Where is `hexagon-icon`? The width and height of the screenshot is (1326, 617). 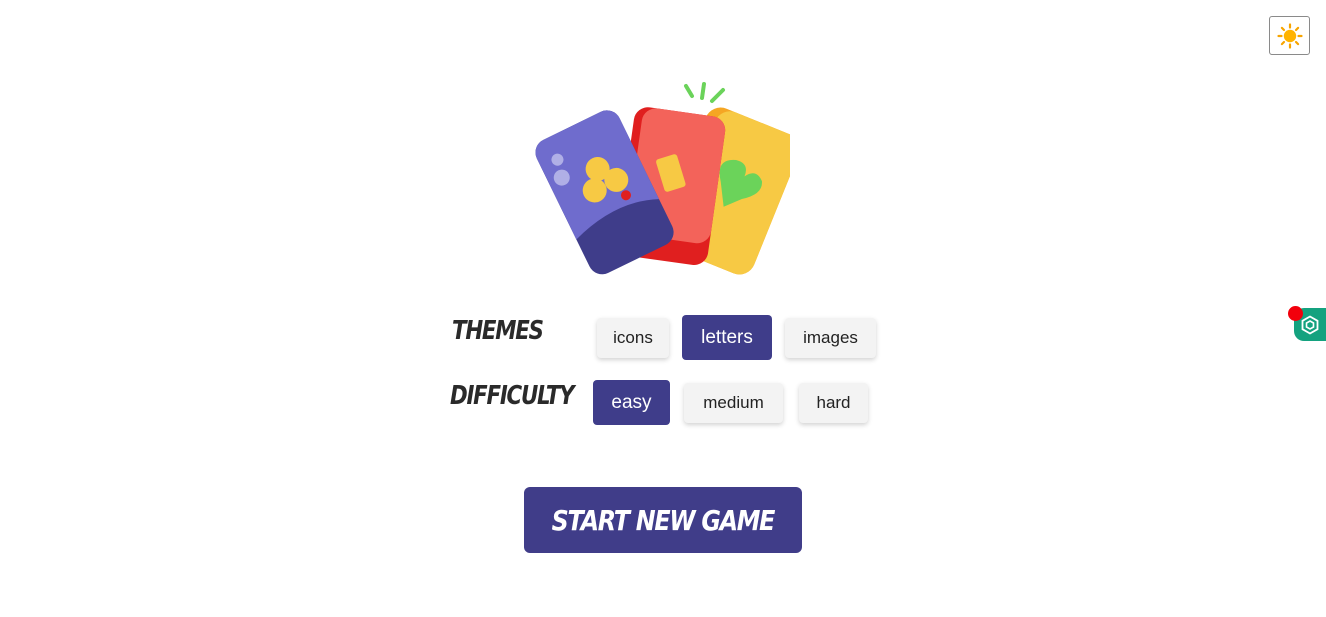 hexagon-icon is located at coordinates (1310, 324).